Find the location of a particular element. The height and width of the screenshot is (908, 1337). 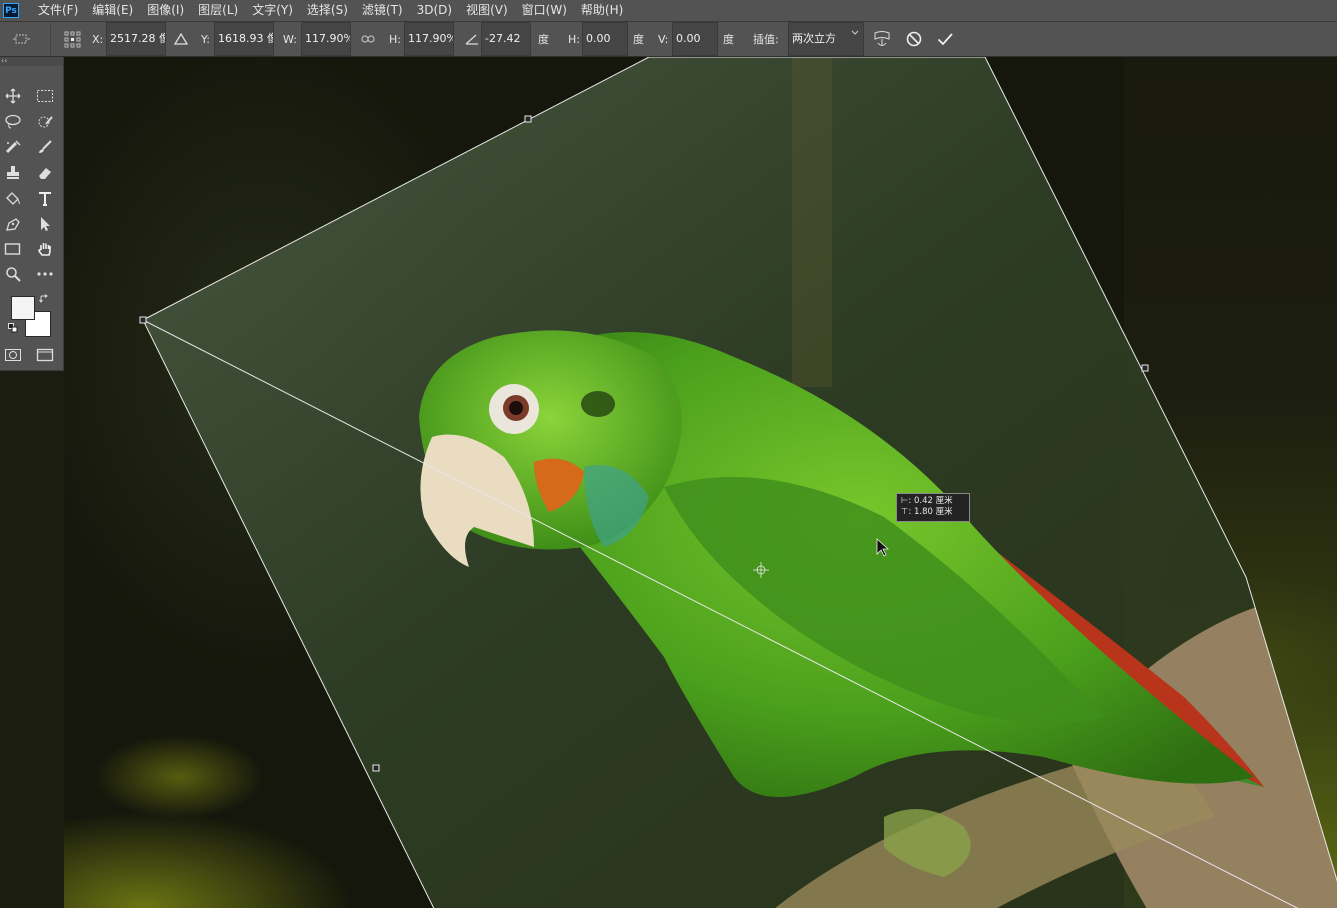

transform-handle-top-left is located at coordinates (143, 320).